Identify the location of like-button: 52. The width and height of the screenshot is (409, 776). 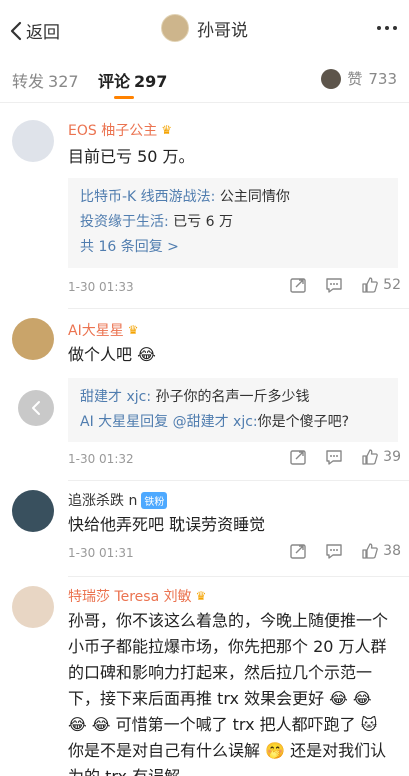
(381, 285).